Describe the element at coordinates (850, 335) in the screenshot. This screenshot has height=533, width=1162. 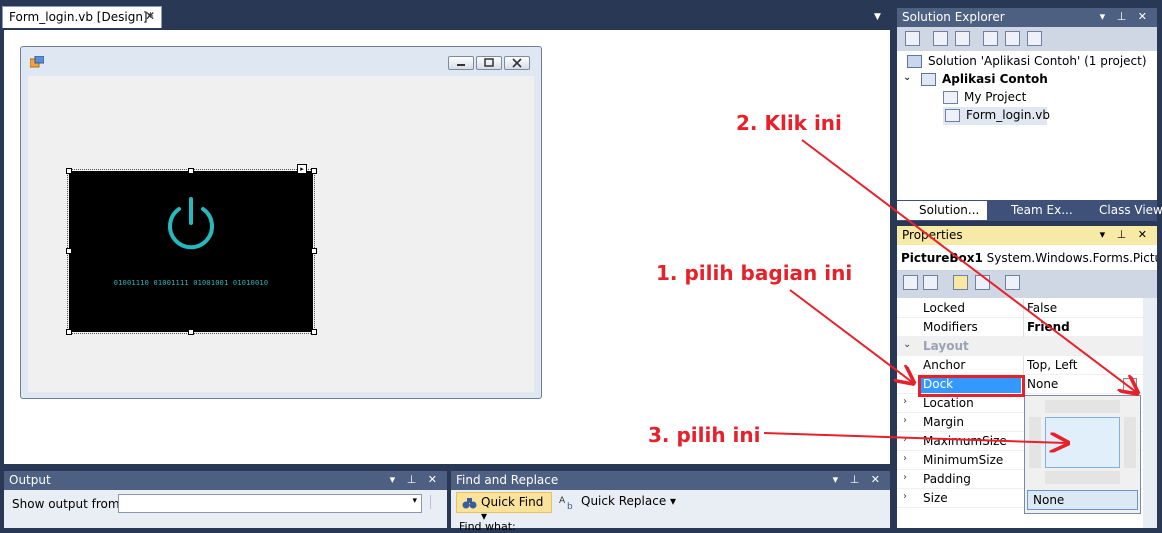
I see `arrow-to-dock-property` at that location.